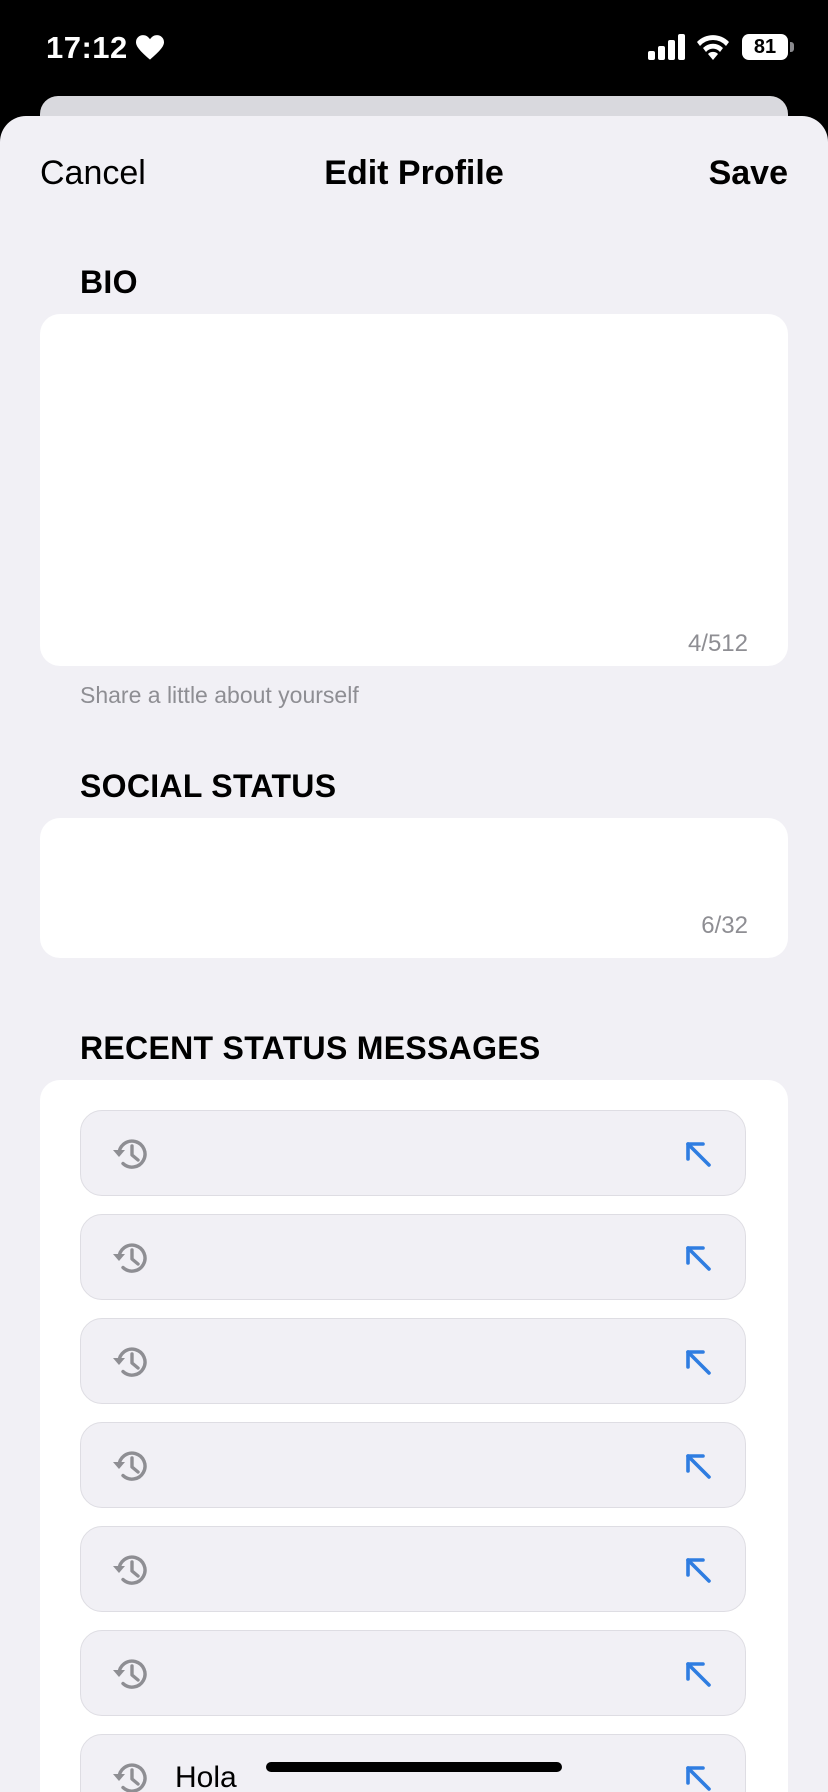  I want to click on cancel-button: Cancel, so click(93, 173).